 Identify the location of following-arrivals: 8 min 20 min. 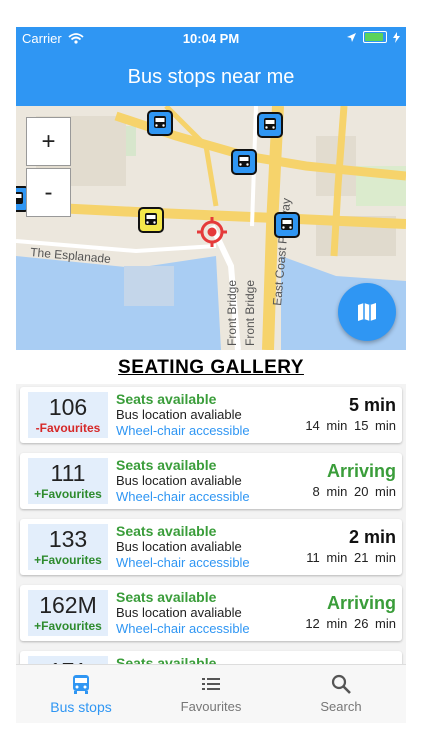
(354, 491).